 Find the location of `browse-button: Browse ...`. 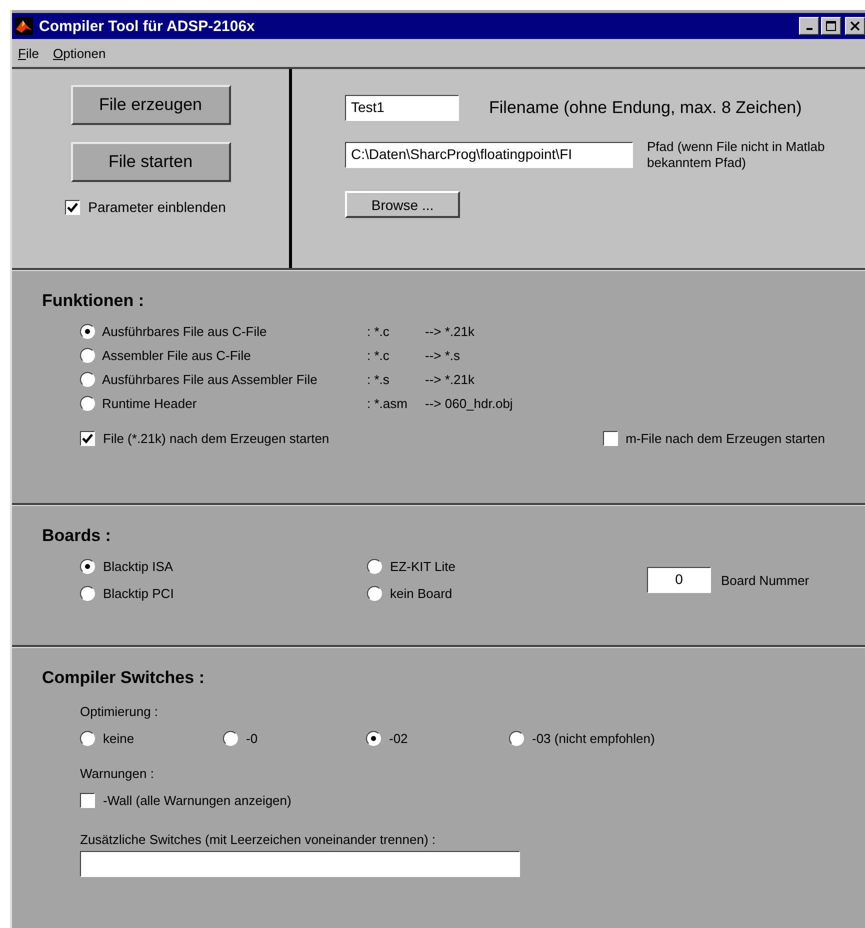

browse-button: Browse ... is located at coordinates (402, 204).